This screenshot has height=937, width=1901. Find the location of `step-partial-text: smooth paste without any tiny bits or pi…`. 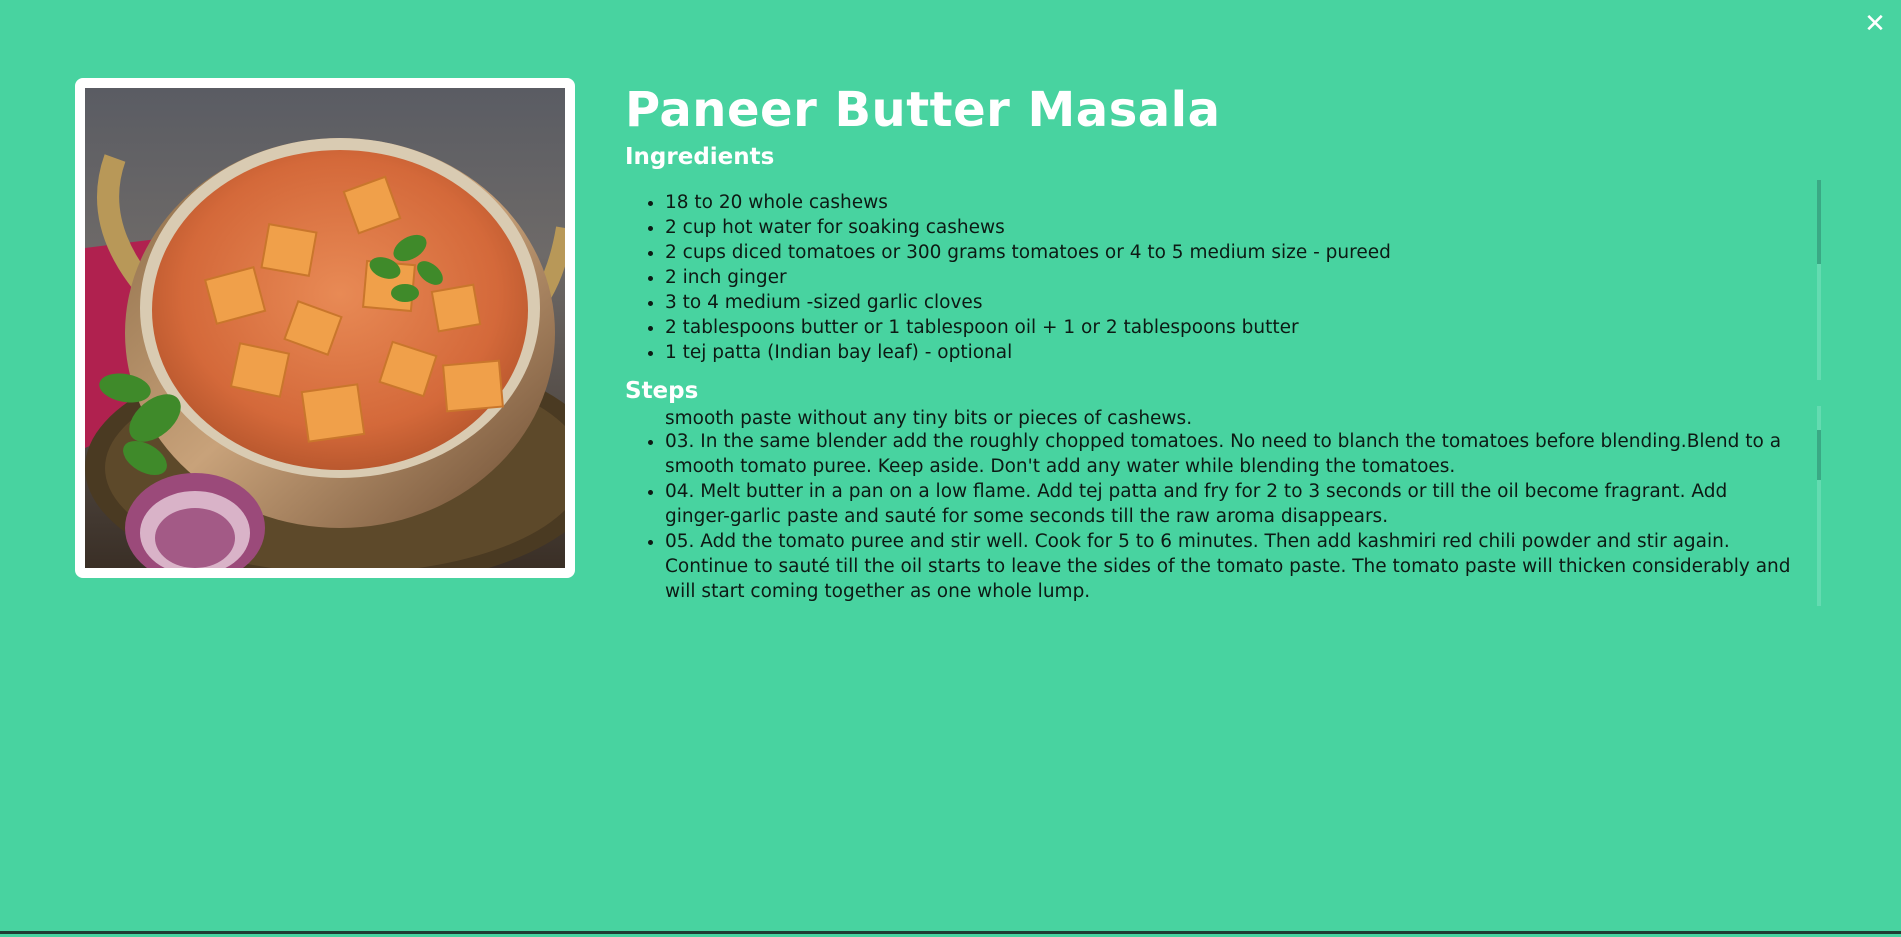

step-partial-text: smooth paste without any tiny bits or pi… is located at coordinates (929, 418).